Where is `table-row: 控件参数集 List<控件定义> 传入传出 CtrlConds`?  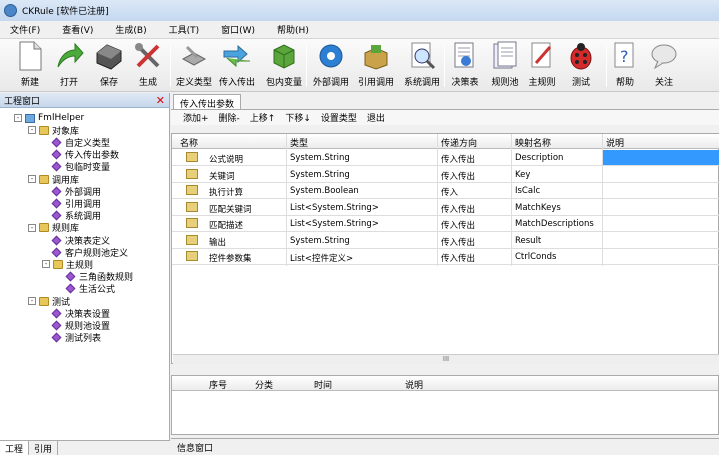
table-row: 控件参数集 List<控件定义> 传入传出 CtrlConds is located at coordinates (445, 257).